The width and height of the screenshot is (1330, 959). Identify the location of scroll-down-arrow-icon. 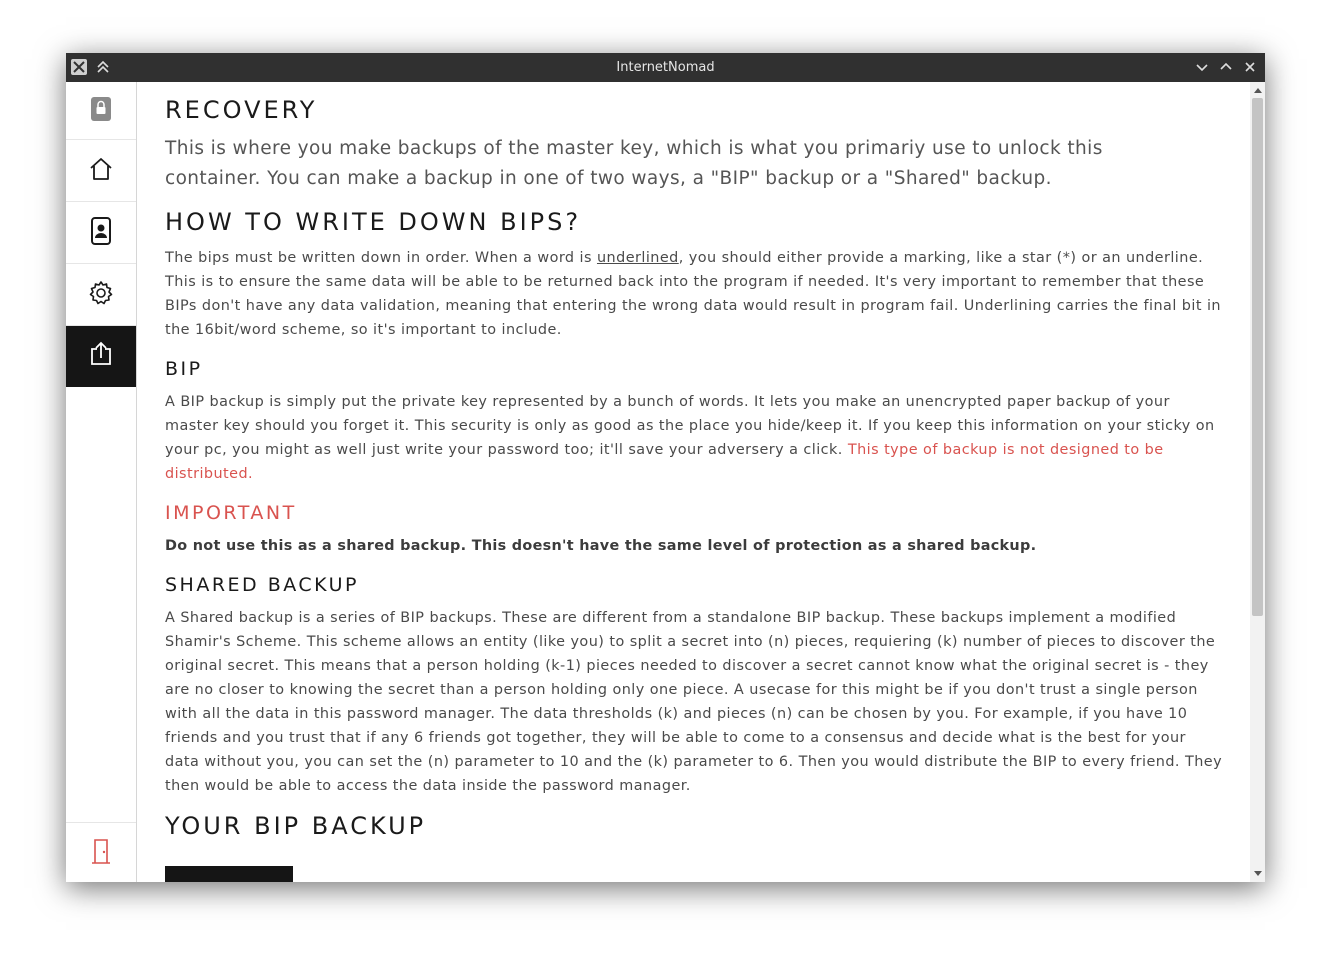
(1257, 874).